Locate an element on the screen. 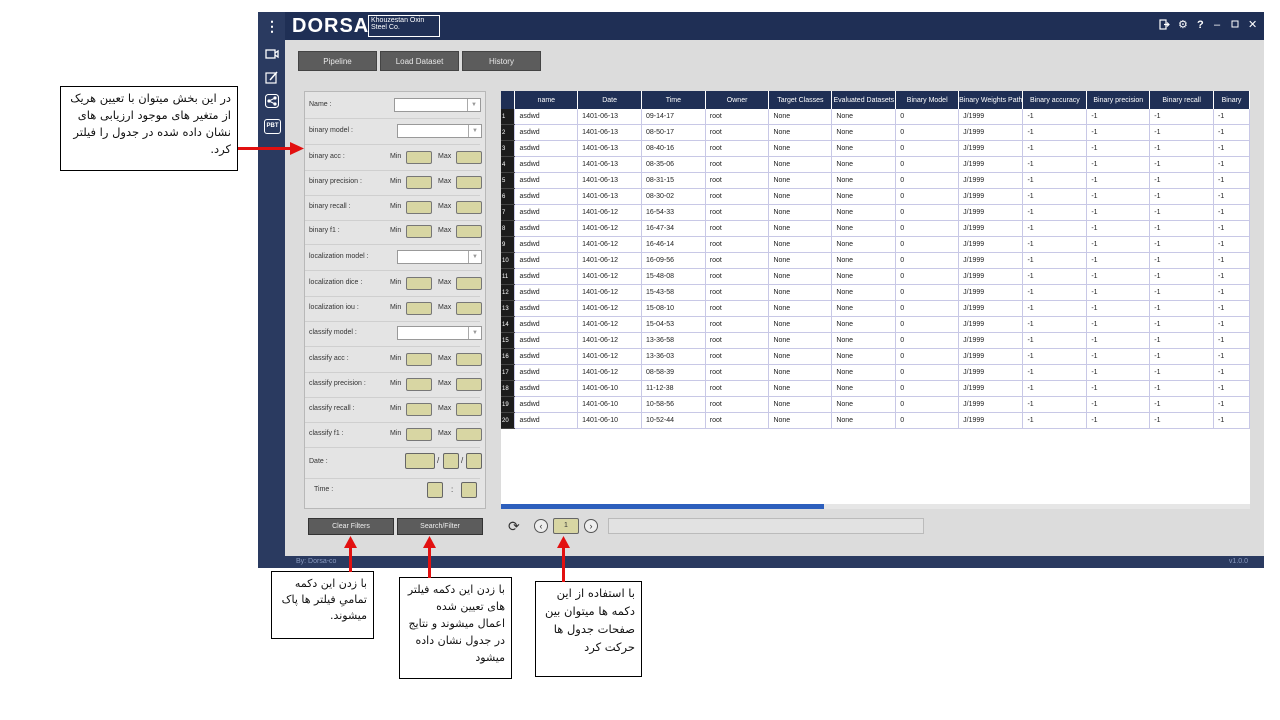 The height and width of the screenshot is (720, 1280). localization-dice-min-input is located at coordinates (419, 283).